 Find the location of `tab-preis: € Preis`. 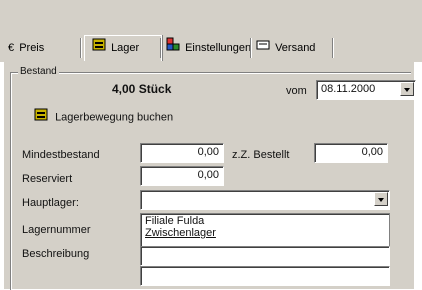

tab-preis: € Preis is located at coordinates (26, 48).